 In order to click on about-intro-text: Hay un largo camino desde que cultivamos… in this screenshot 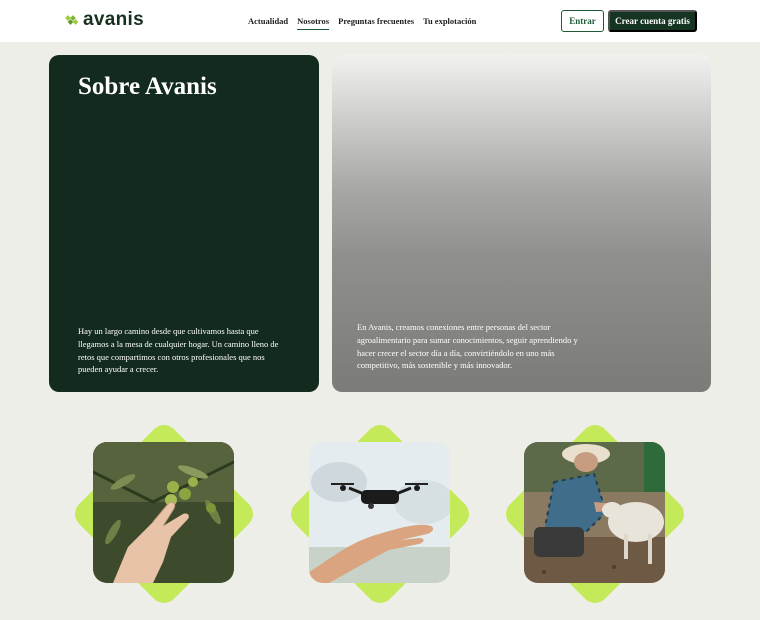, I will do `click(178, 350)`.